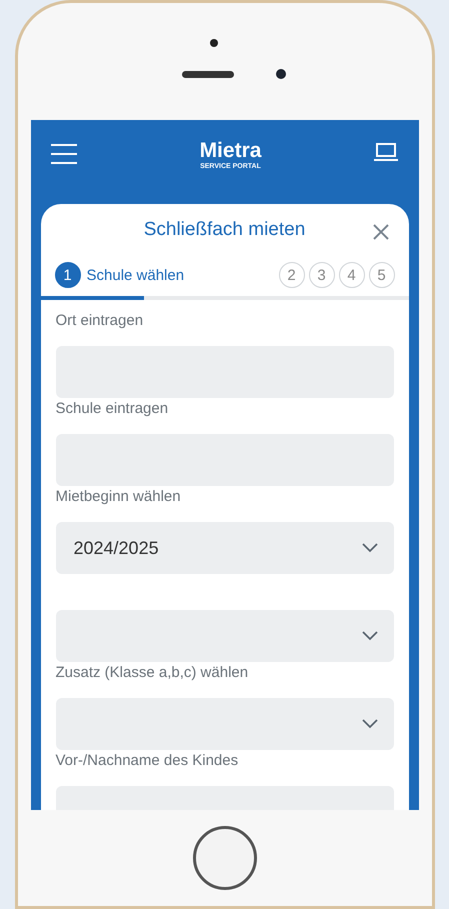  Describe the element at coordinates (386, 152) in the screenshot. I see `laptop-icon` at that location.